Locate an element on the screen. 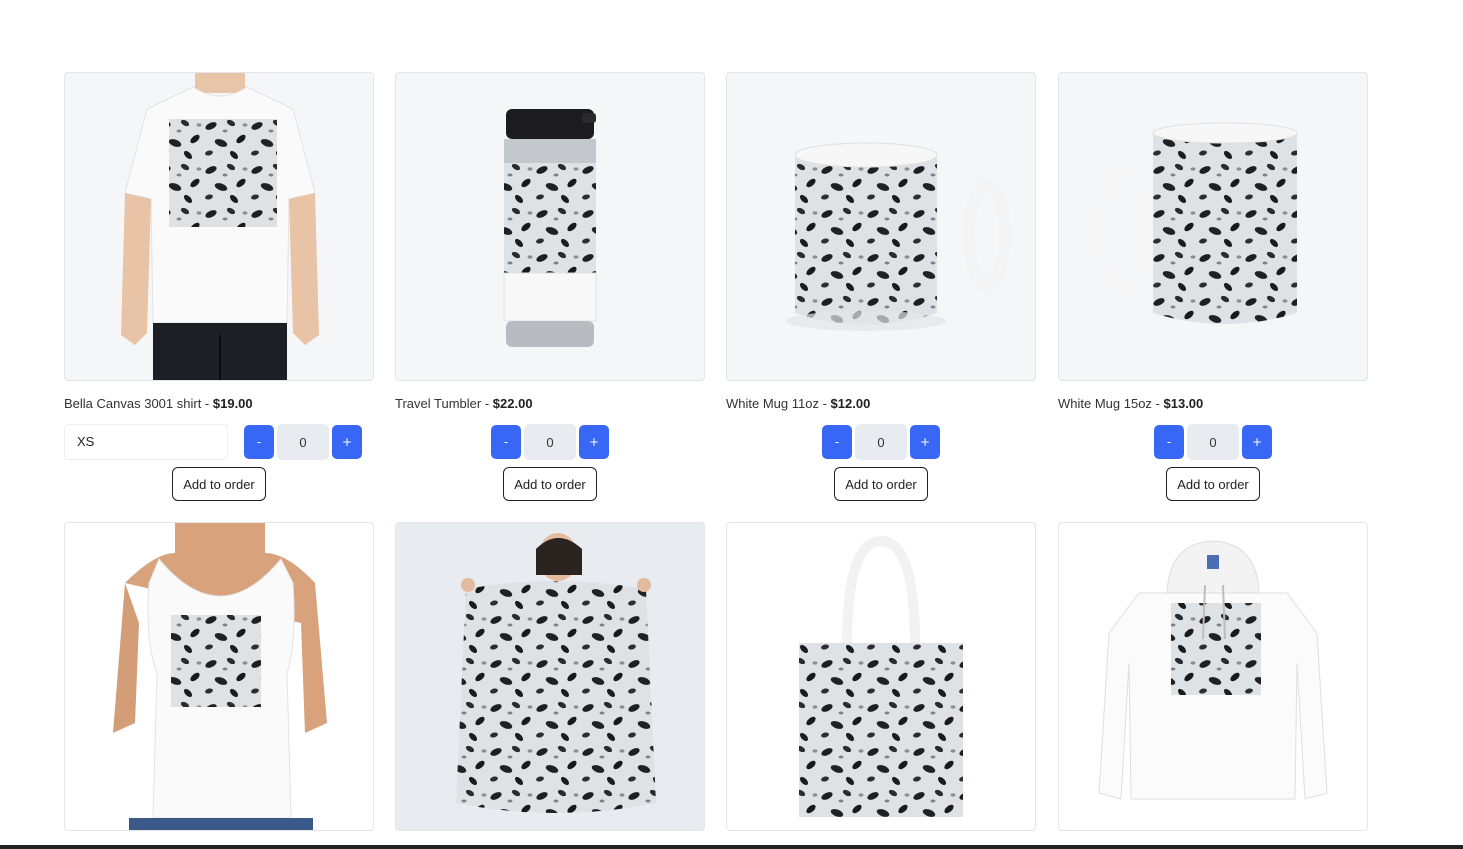 This screenshot has height=849, width=1463. quantity-row: XS - 0 + is located at coordinates (219, 442).